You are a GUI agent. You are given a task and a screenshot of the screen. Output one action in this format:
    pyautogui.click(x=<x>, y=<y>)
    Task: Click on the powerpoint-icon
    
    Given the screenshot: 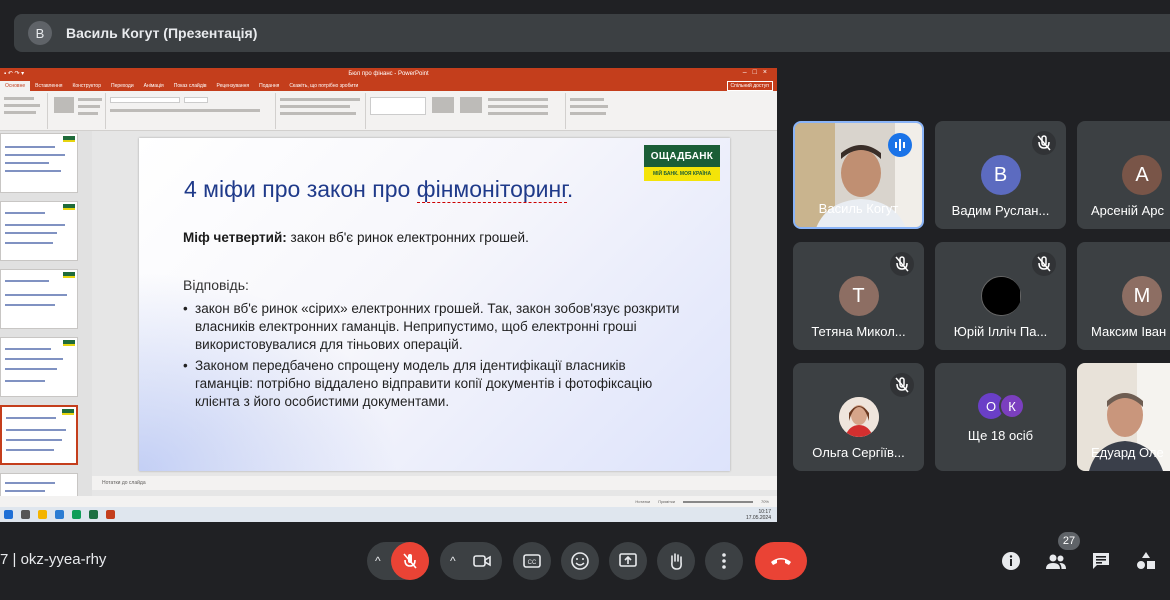 What is the action you would take?
    pyautogui.click(x=110, y=514)
    